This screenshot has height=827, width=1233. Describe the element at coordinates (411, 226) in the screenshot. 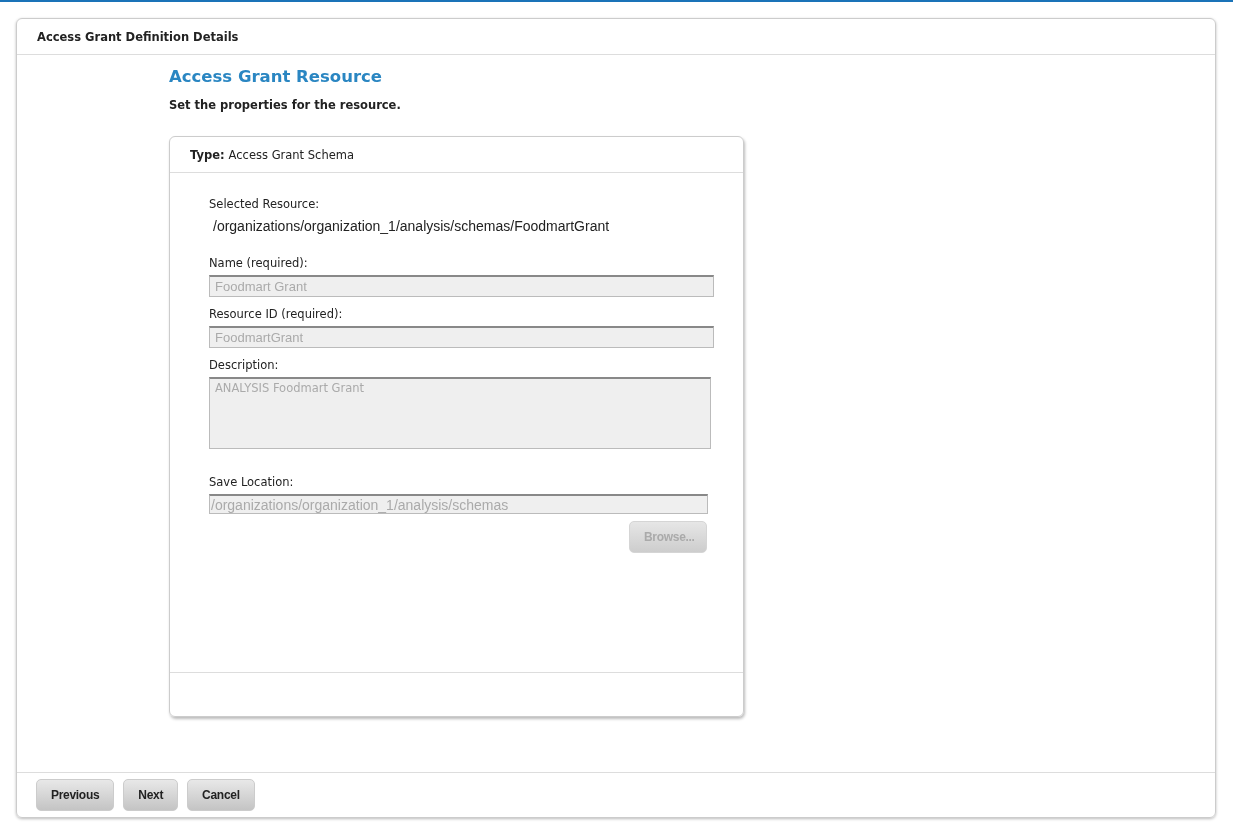

I see `resource-path: /organizations/organization_1/analysis/schemas/FoodmartGrant` at that location.